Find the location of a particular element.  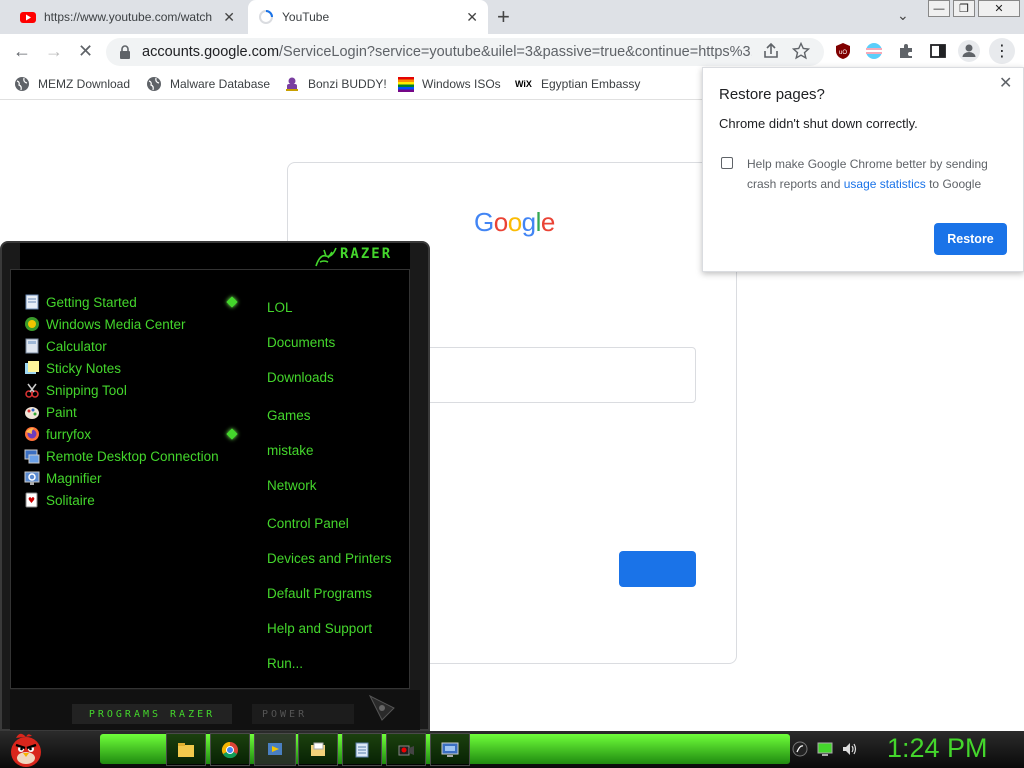

taskbar-media-player is located at coordinates (275, 749).